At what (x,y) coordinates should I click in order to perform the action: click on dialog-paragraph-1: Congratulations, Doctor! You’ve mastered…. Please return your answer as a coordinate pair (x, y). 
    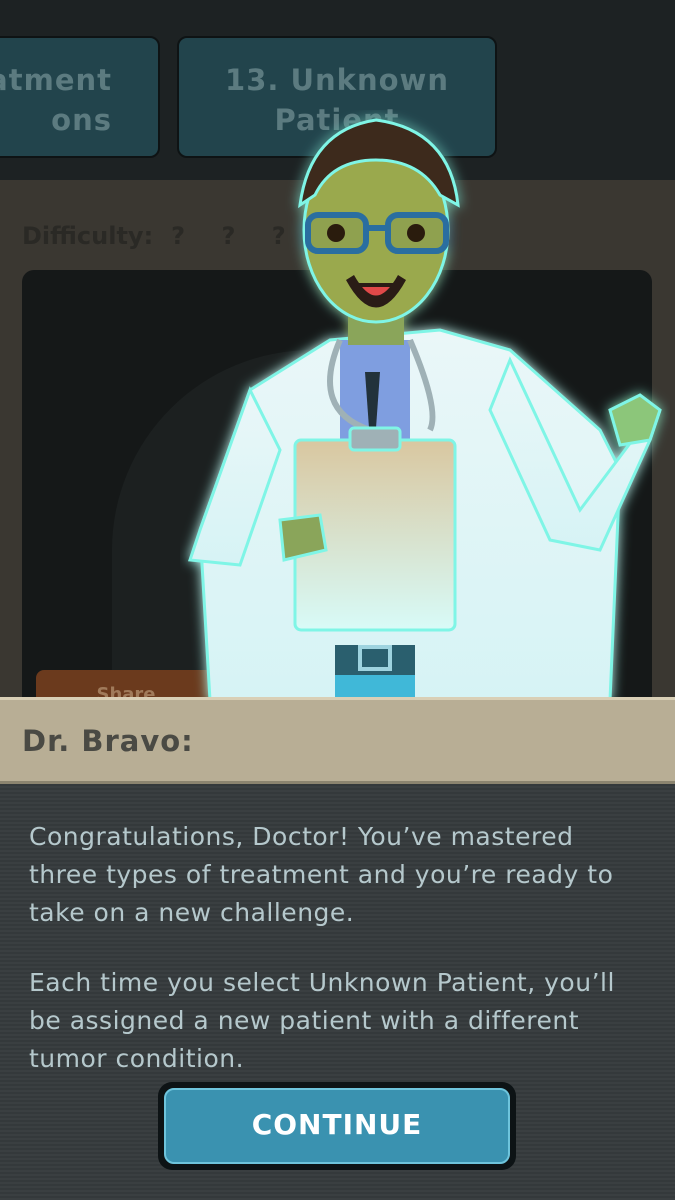
    Looking at the image, I should click on (321, 874).